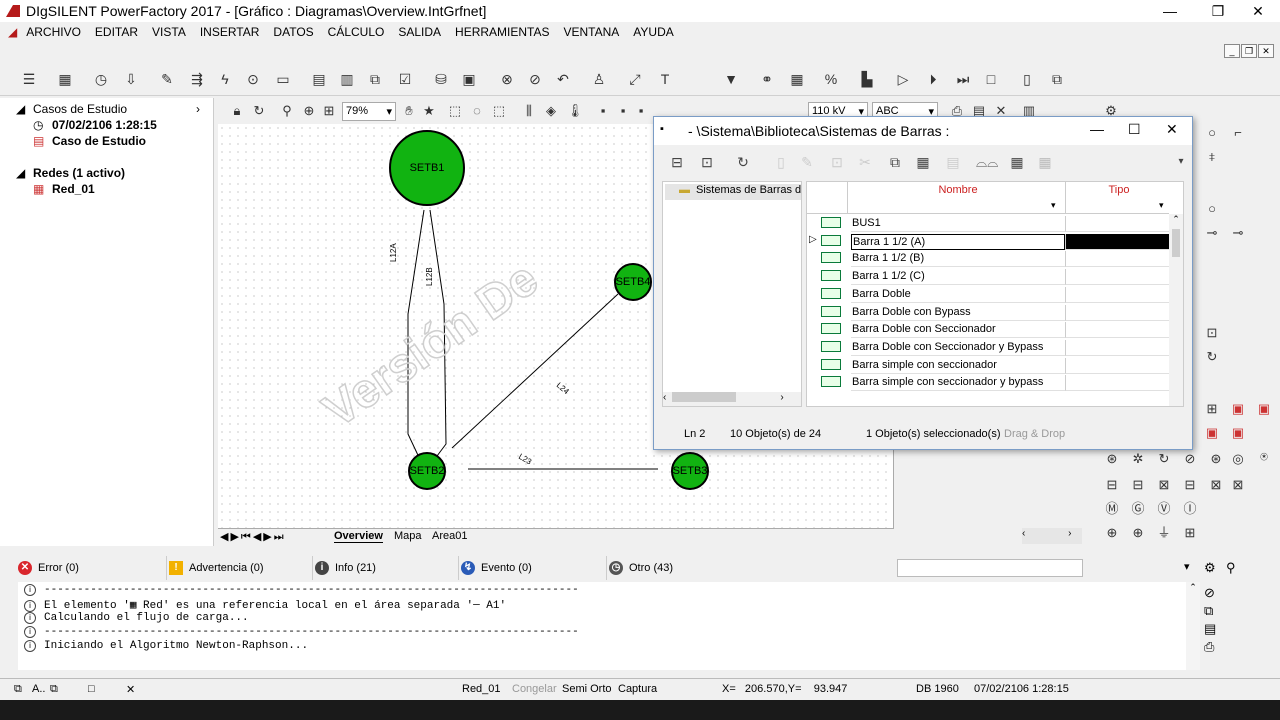 Image resolution: width=1280 pixels, height=720 pixels. I want to click on lock-tool-icon: ⊡, so click(1212, 333).